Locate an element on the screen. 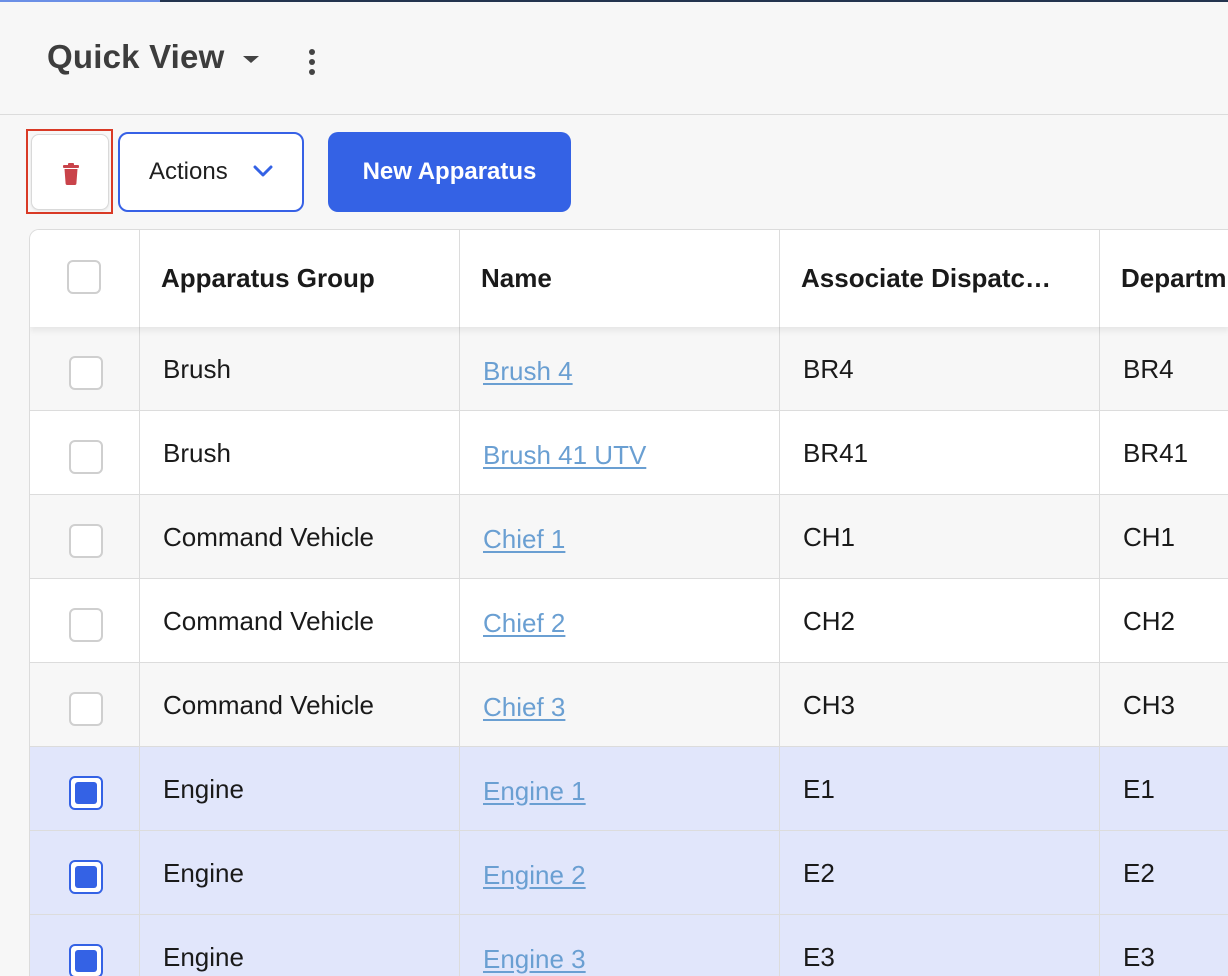 The image size is (1228, 976). column-header-department: Departm is located at coordinates (1164, 278).